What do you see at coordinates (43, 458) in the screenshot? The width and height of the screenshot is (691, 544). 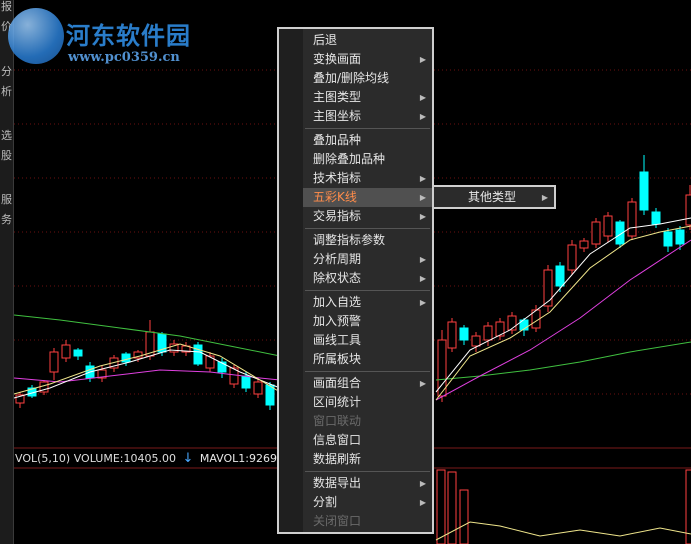 I see `volume-indicator-name: VOL(5,10)` at bounding box center [43, 458].